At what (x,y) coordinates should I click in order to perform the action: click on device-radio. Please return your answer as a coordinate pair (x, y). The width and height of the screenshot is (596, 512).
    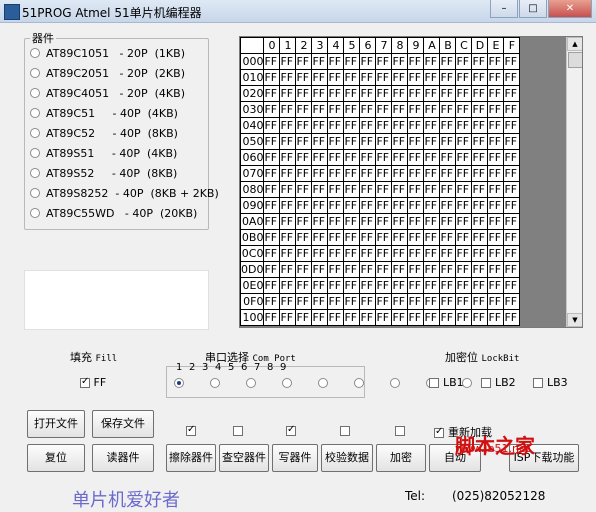
    Looking at the image, I should click on (35, 113).